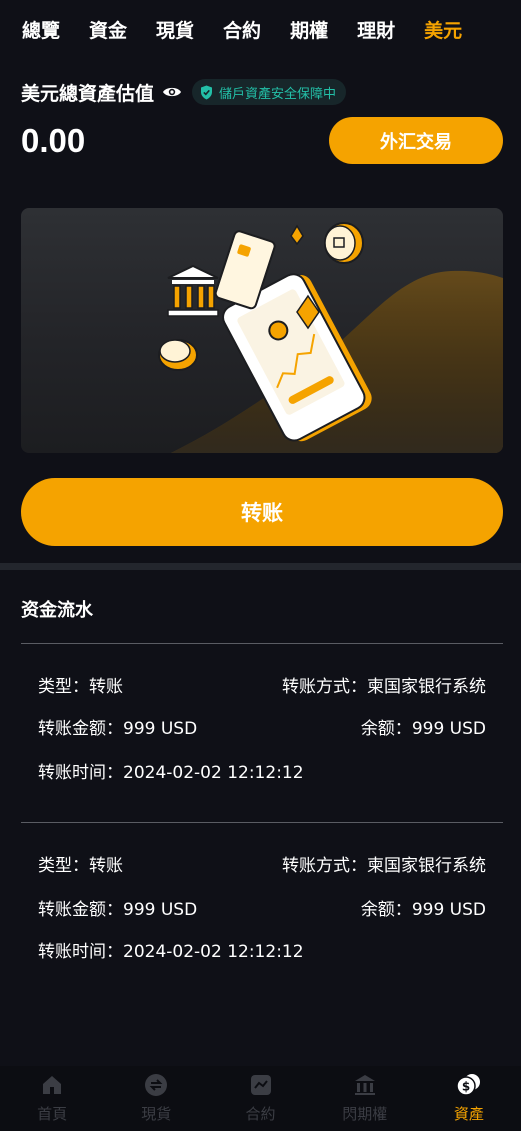 The image size is (521, 1131). Describe the element at coordinates (88, 93) in the screenshot. I see `asset-title: 美元總資產估值` at that location.